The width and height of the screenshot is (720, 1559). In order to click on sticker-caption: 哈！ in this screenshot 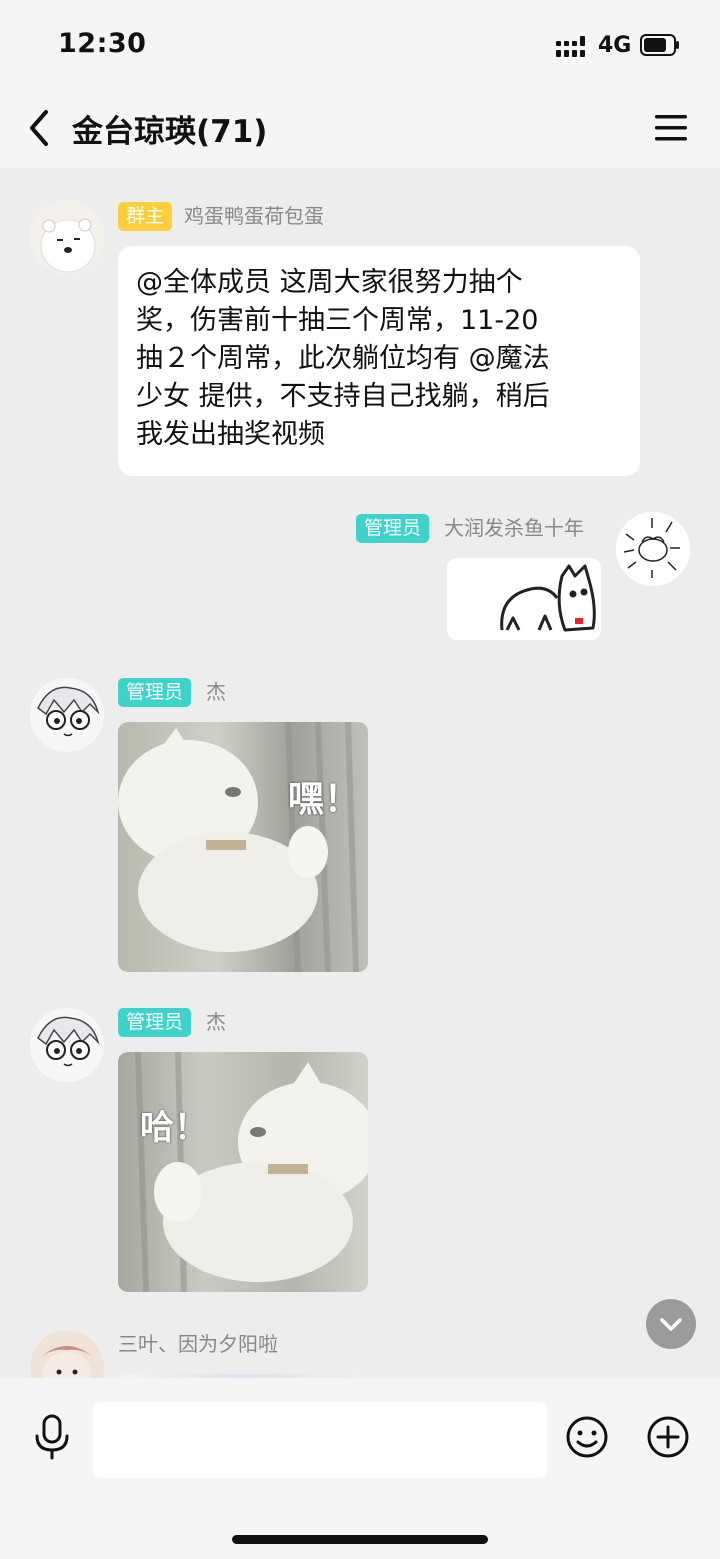, I will do `click(174, 1128)`.